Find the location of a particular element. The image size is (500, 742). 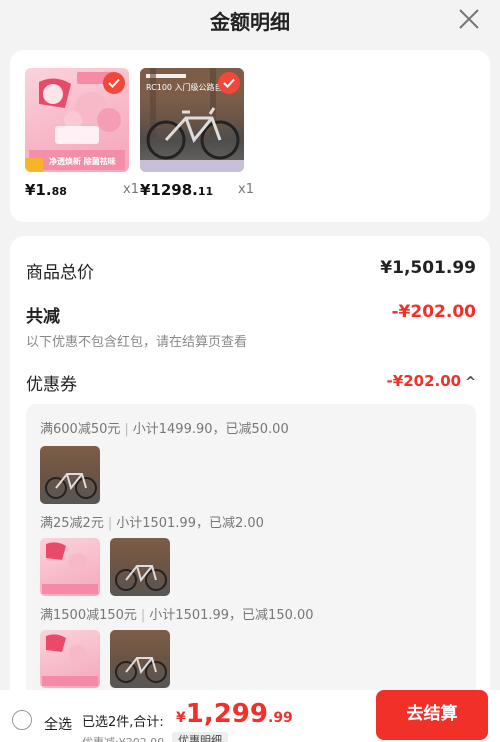

coupon-threshold: 满1500减150元 is located at coordinates (88, 615).